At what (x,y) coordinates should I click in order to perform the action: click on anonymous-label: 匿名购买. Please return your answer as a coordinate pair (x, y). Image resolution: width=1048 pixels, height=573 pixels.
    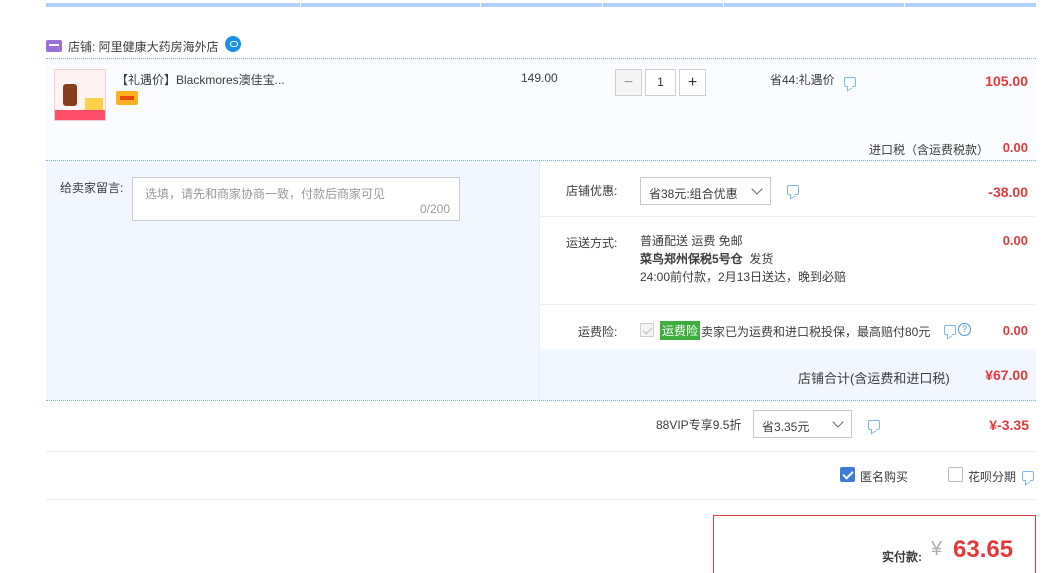
    Looking at the image, I should click on (884, 476).